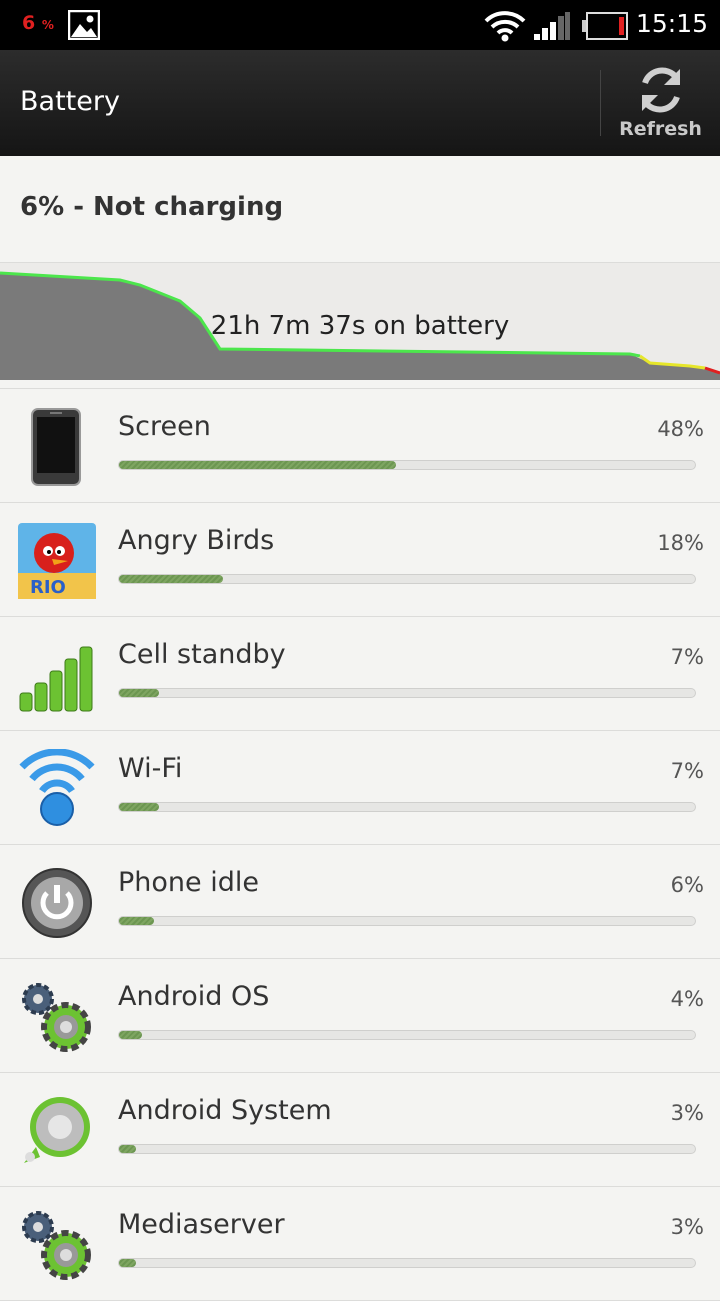  I want to click on status-bar: 6 % 15:15, so click(360, 25).